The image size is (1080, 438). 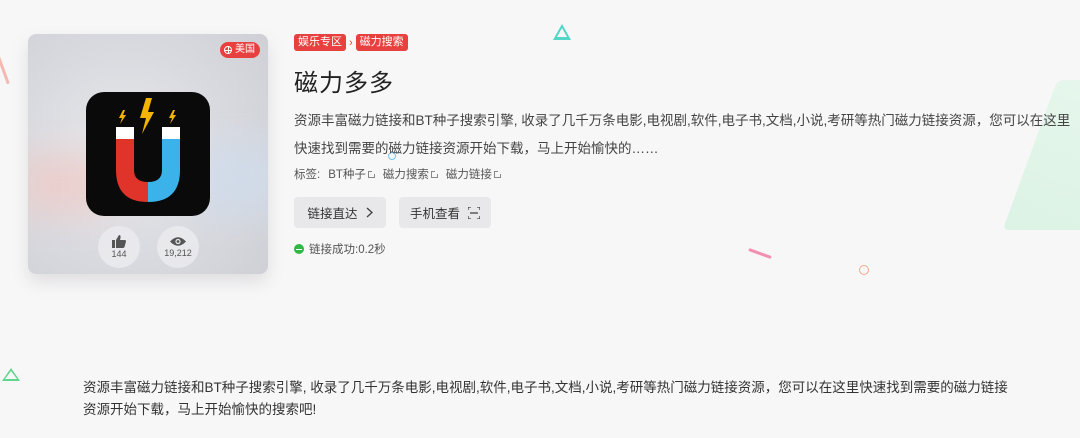 I want to click on direct-link-button: 链接直达, so click(x=340, y=212).